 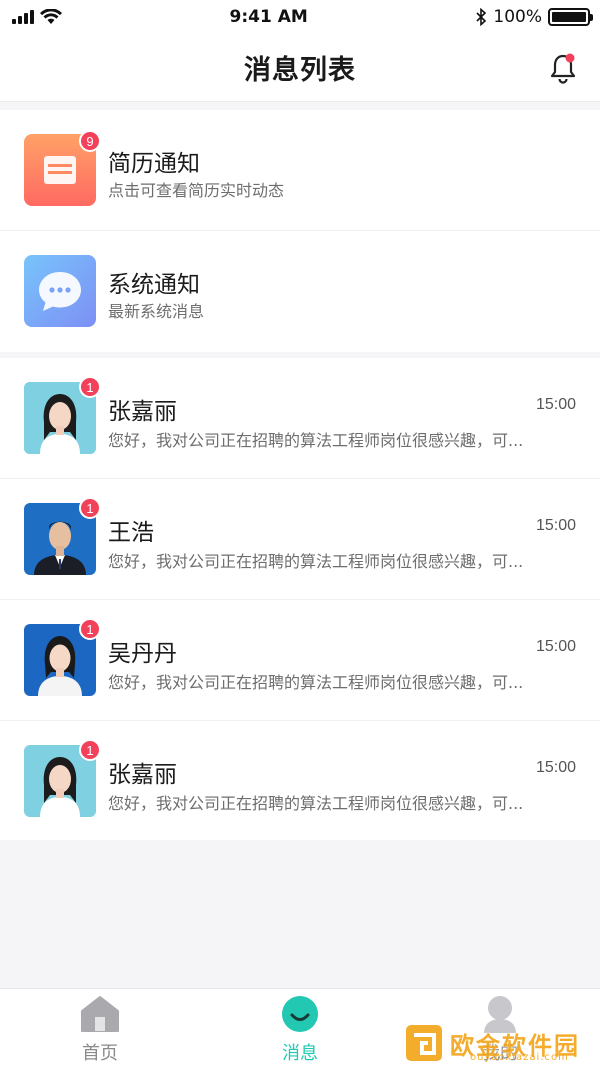 I want to click on status-left, so click(x=37, y=17).